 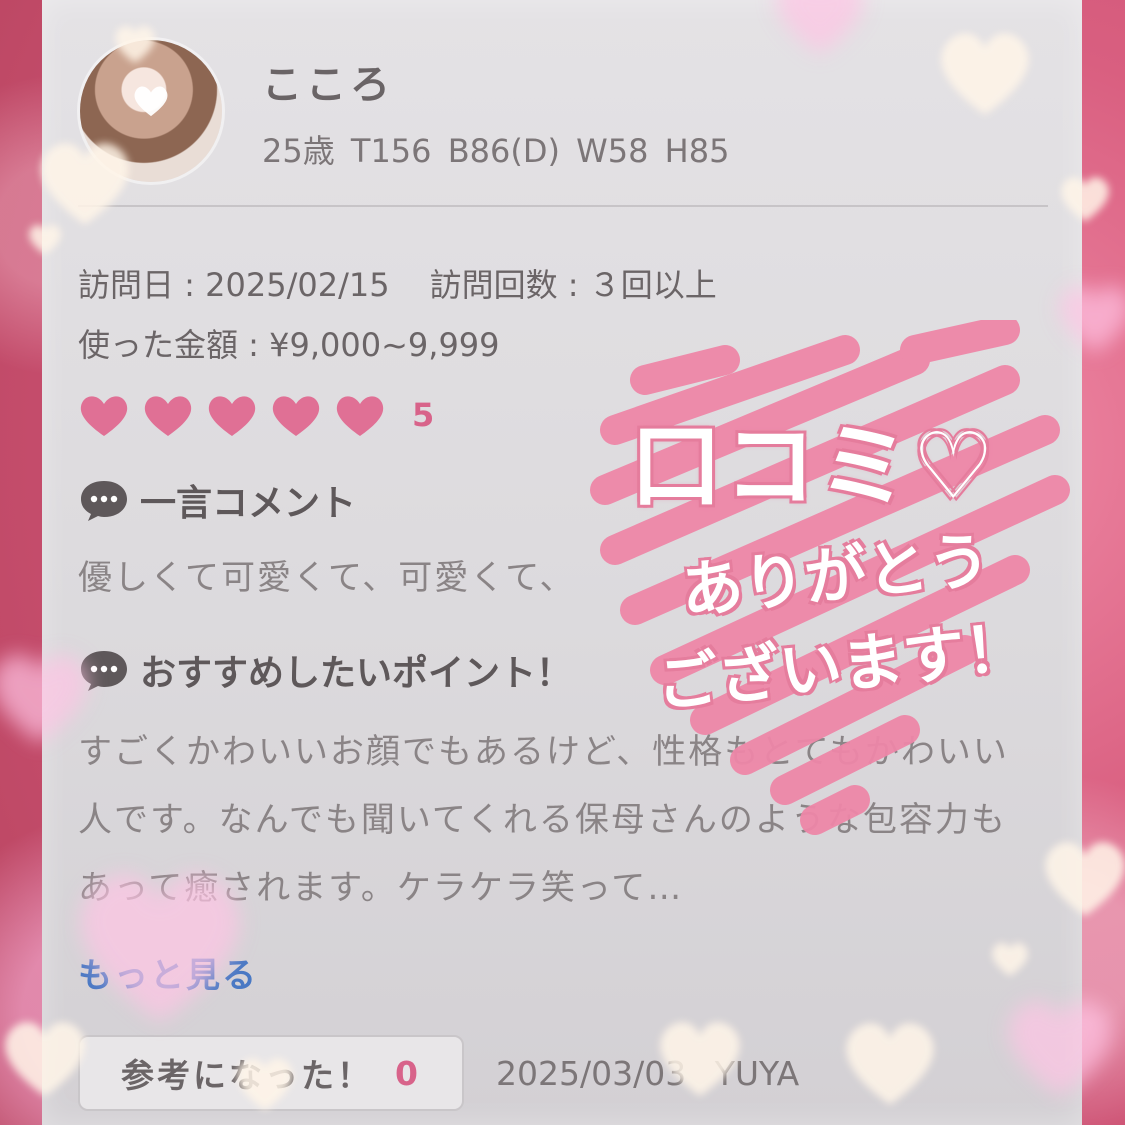 I want to click on sticker-title: 口コミ♡, so click(x=813, y=466).